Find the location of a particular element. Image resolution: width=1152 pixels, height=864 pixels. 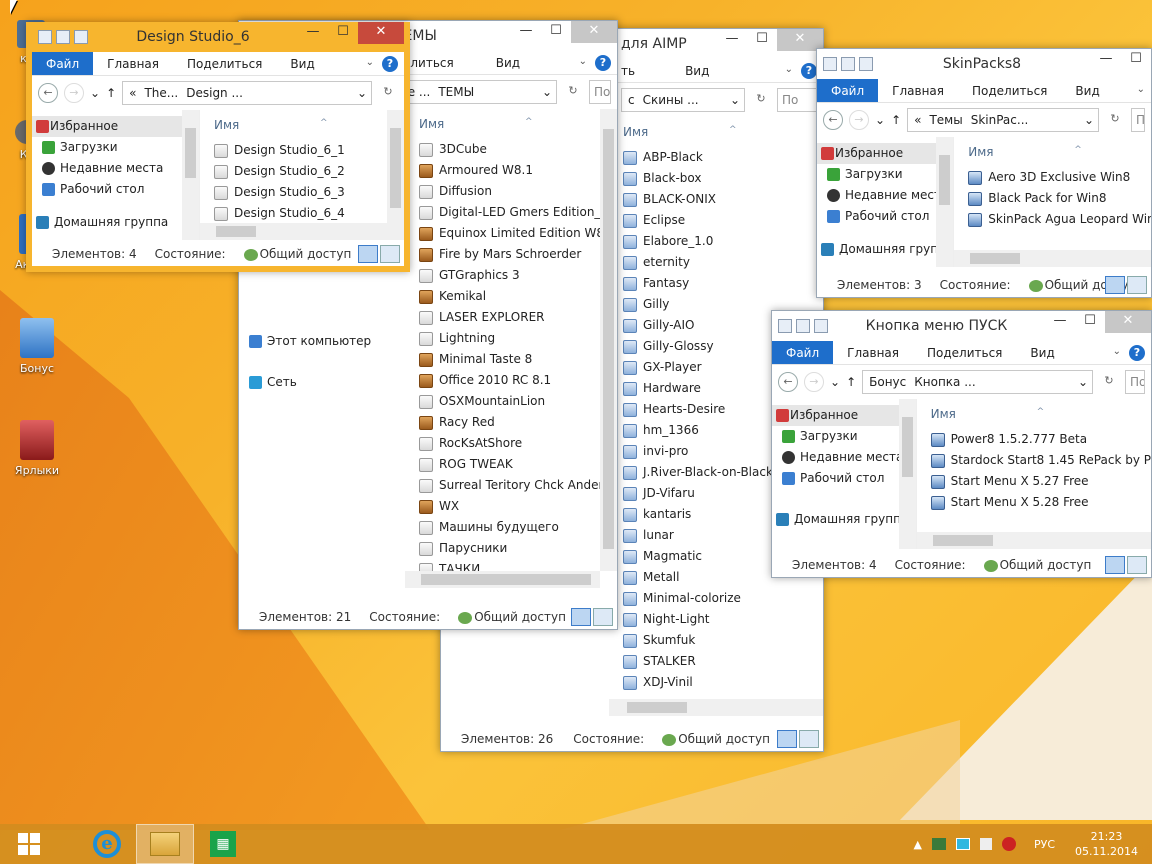

taskbar-file-explorer is located at coordinates (165, 844).